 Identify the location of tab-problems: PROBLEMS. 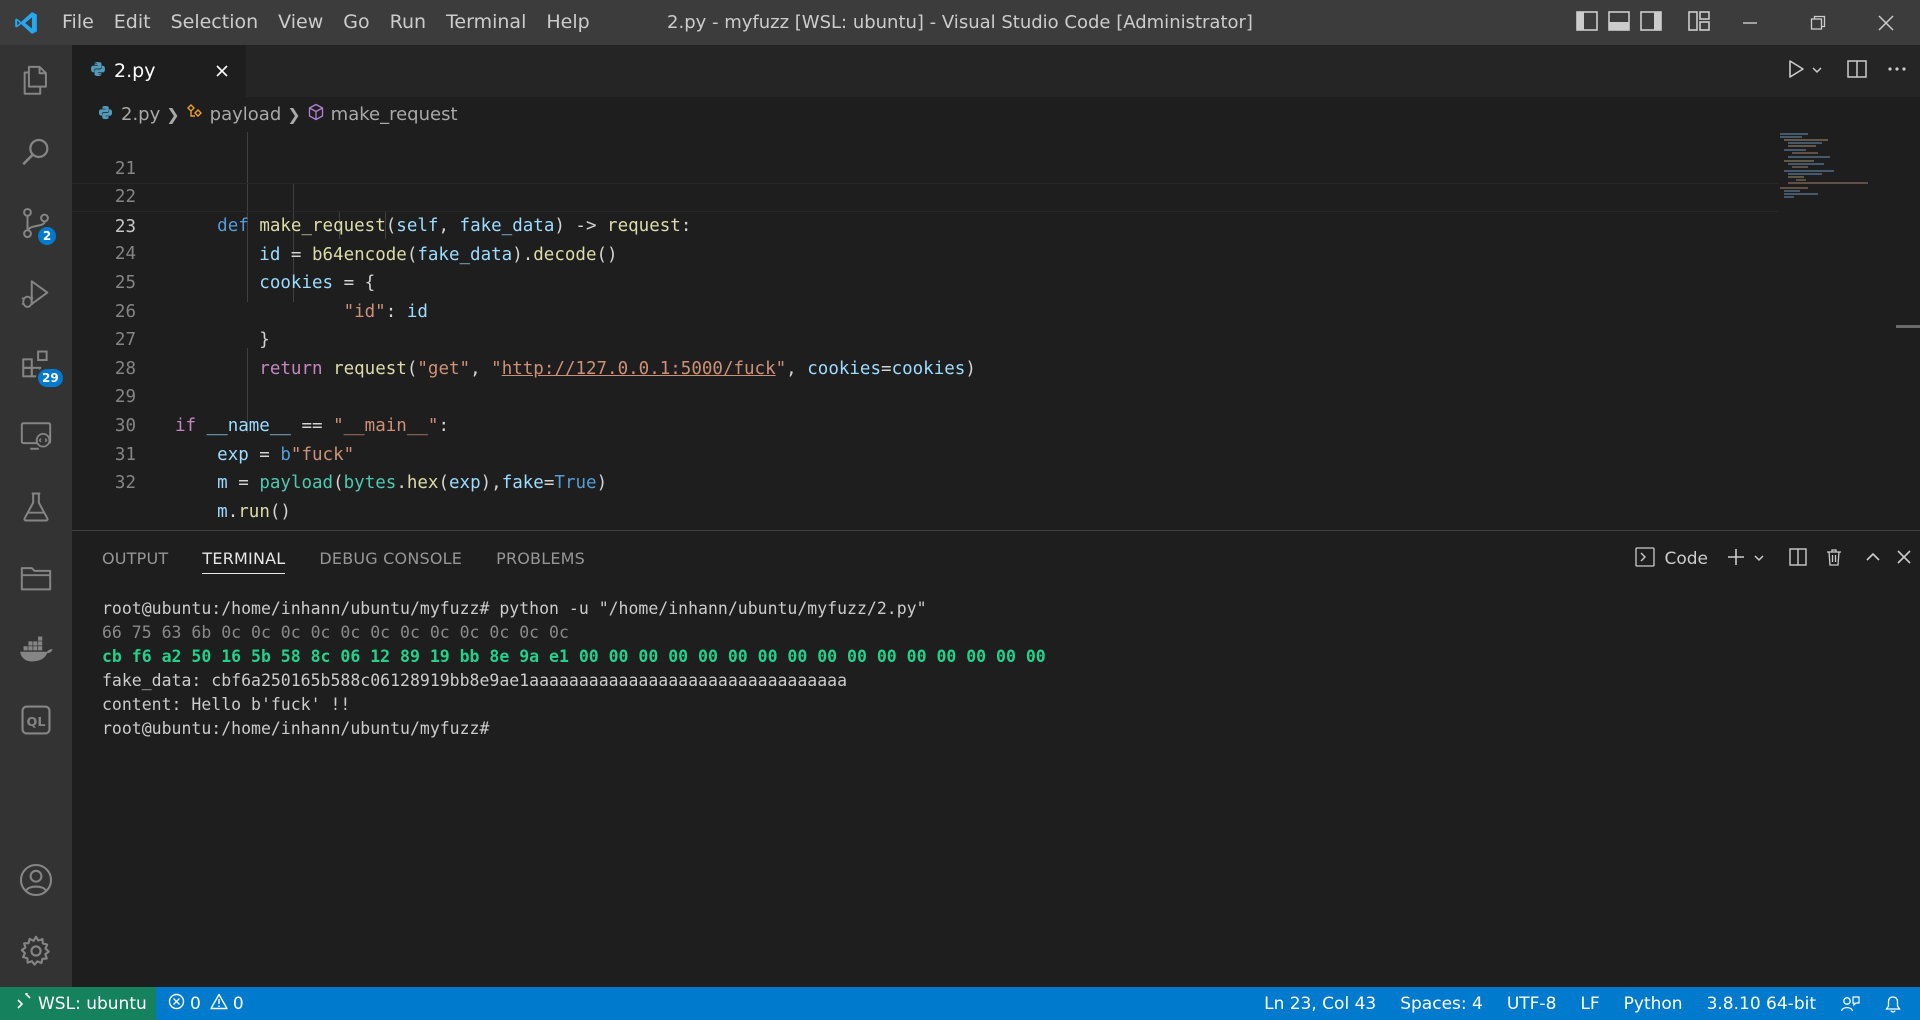
(540, 559).